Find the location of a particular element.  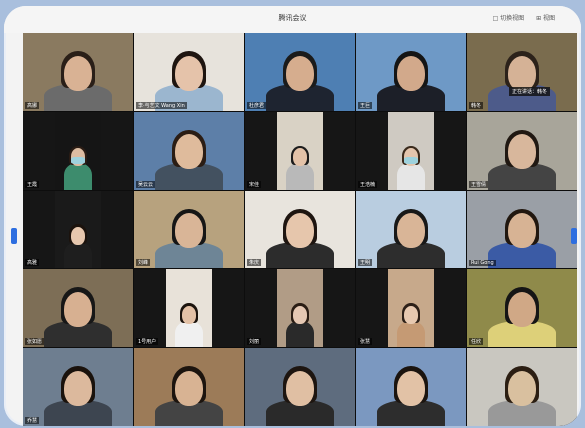

participant-name-label: 任欣 is located at coordinates (476, 342).